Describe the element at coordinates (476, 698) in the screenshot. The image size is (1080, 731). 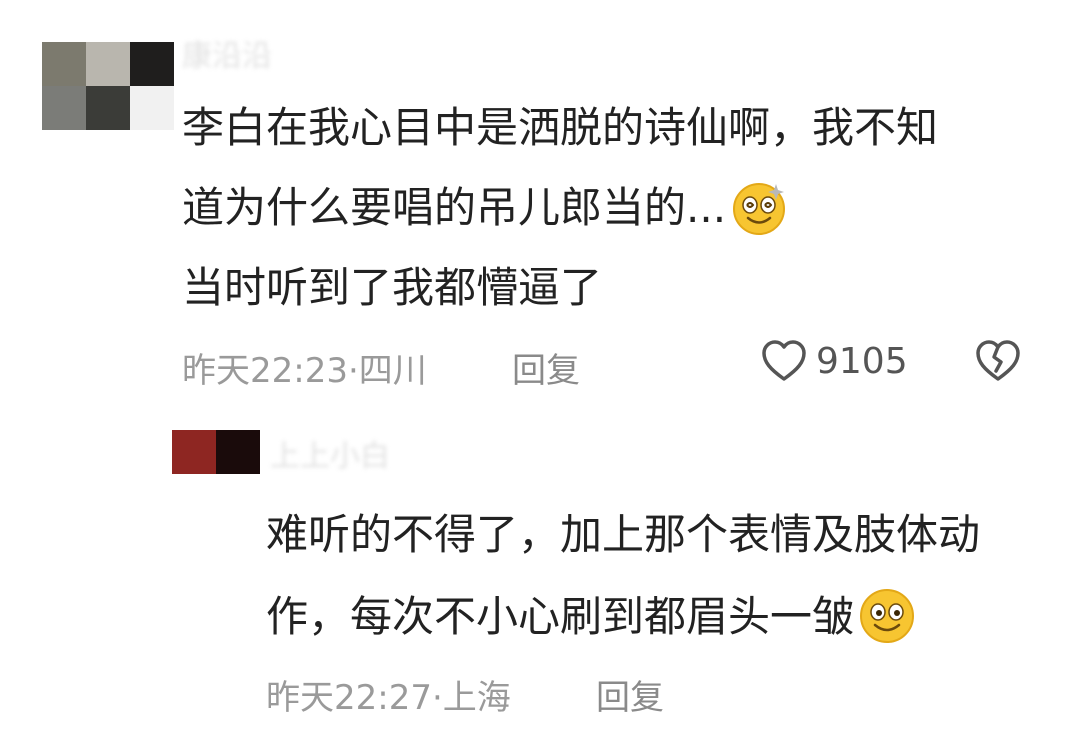
I see `comment-location: 上海` at that location.